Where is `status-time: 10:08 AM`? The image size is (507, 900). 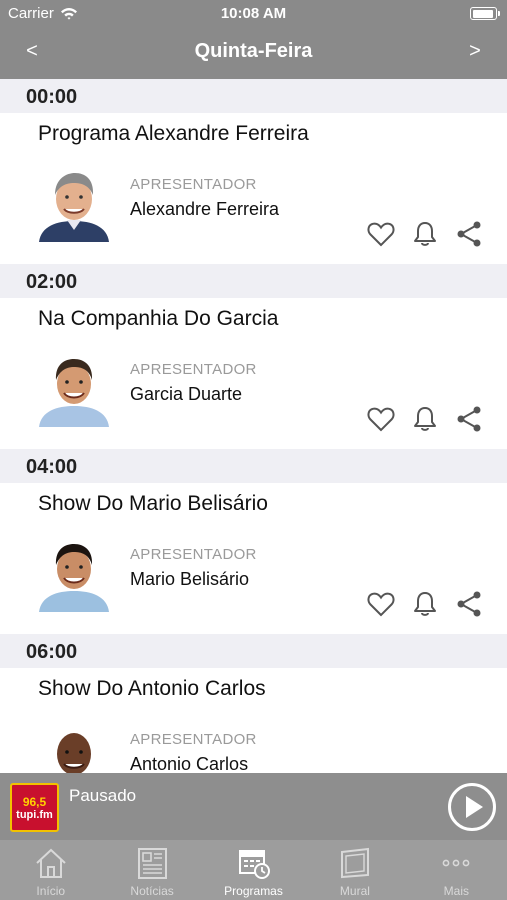
status-time: 10:08 AM is located at coordinates (253, 13).